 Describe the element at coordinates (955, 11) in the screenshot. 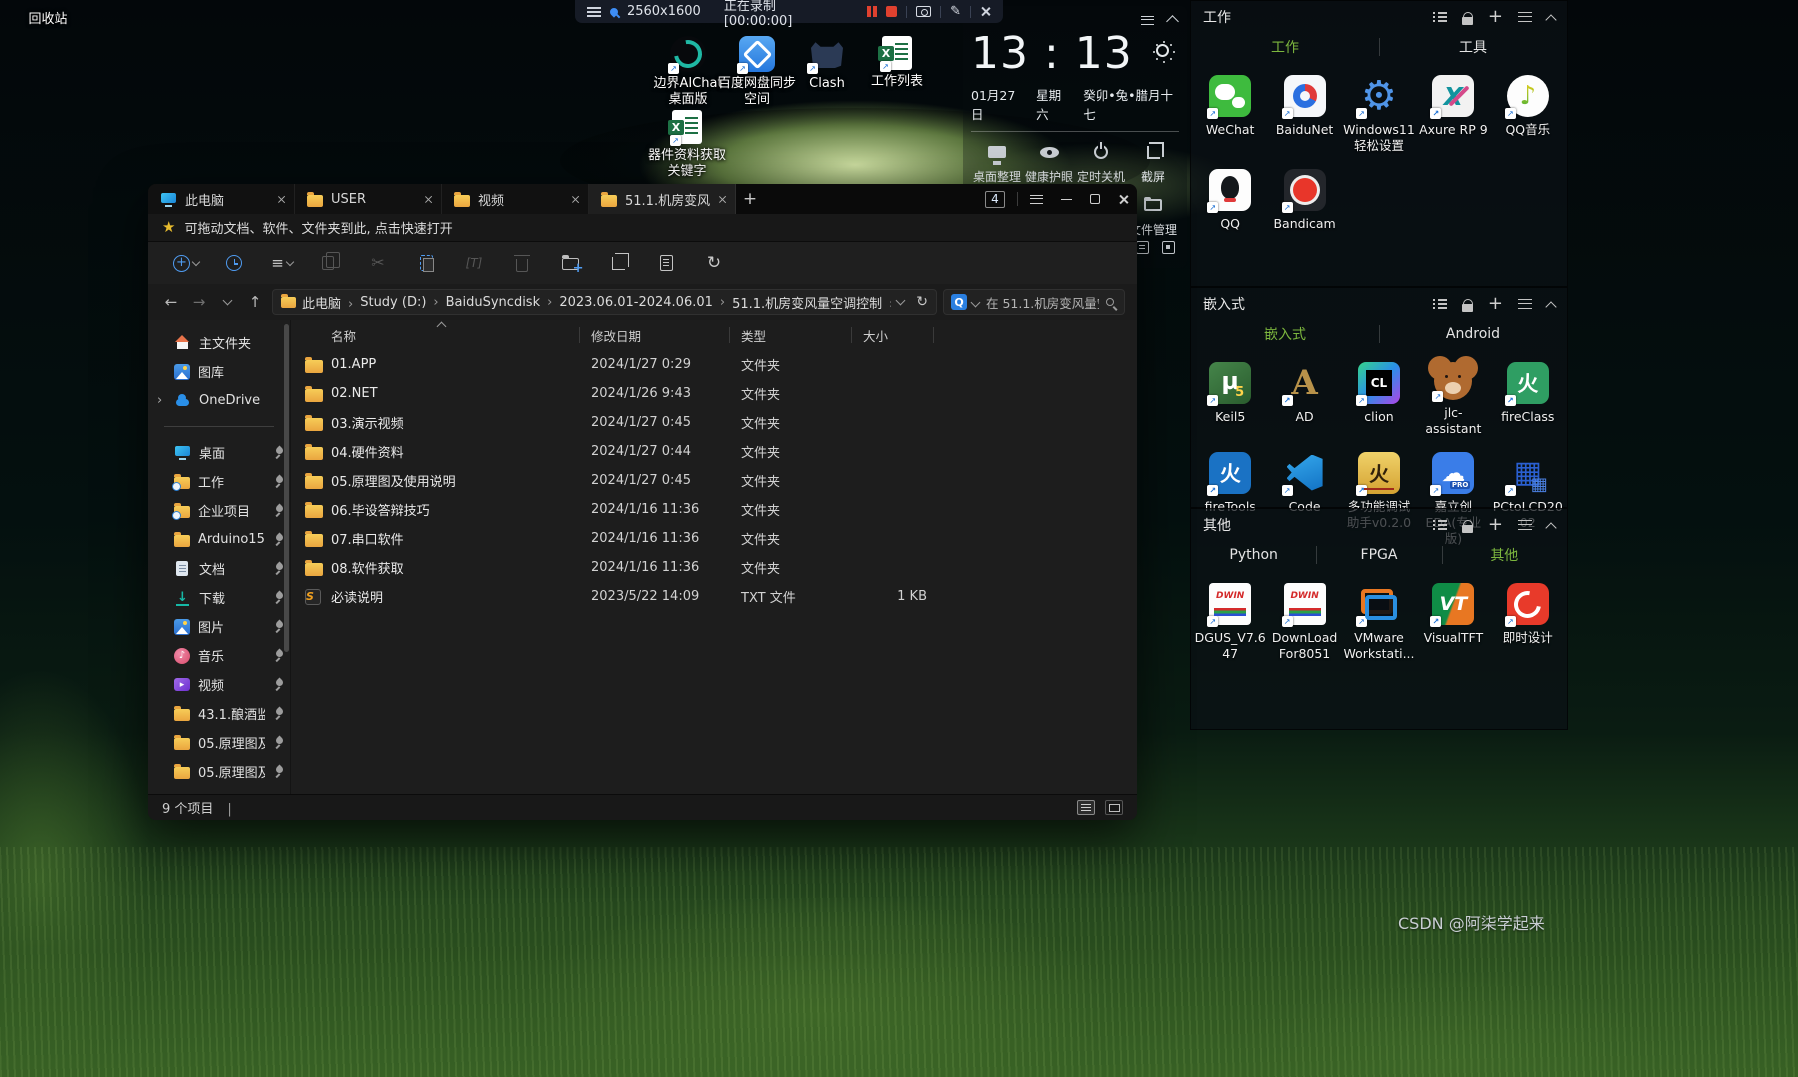

I see `pencil-icon: ✎` at that location.